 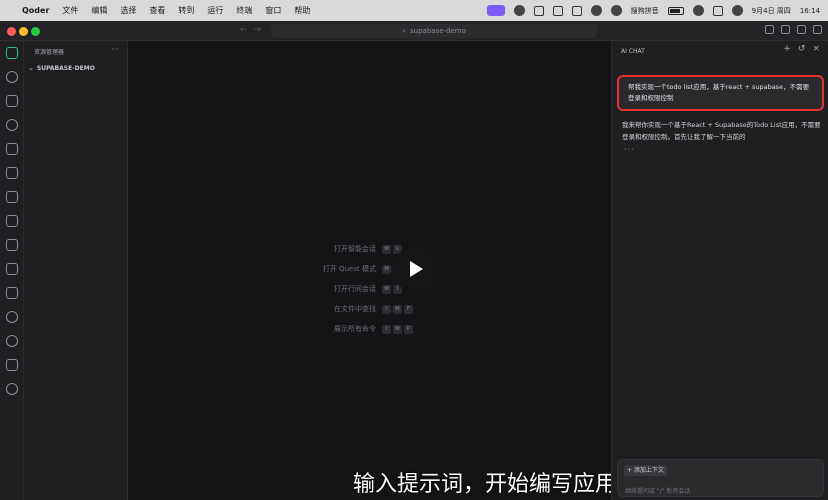 What do you see at coordinates (785, 29) in the screenshot?
I see `toggle-panel-icon` at bounding box center [785, 29].